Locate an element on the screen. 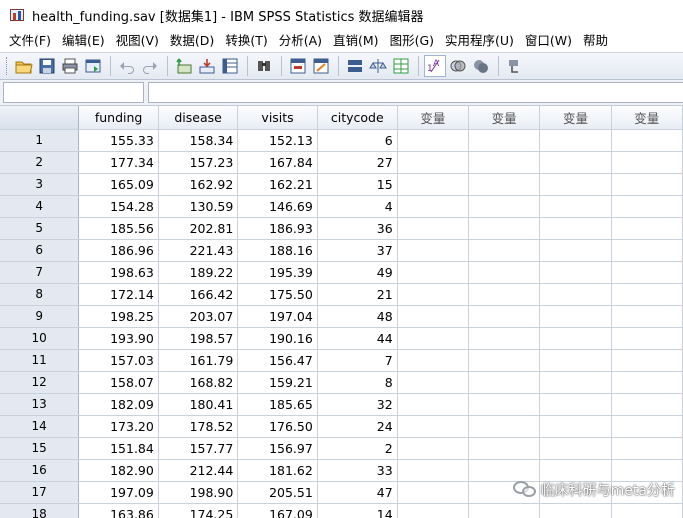 This screenshot has width=683, height=518. goto-variable-icon is located at coordinates (207, 66).